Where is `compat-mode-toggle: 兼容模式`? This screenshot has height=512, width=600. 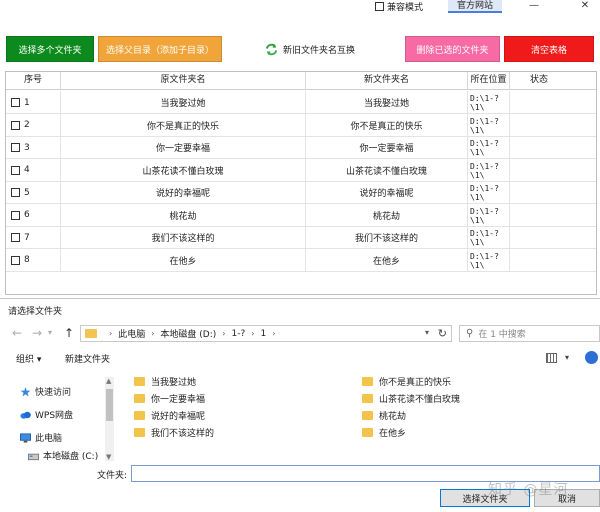
compat-mode-toggle: 兼容模式 is located at coordinates (399, 6).